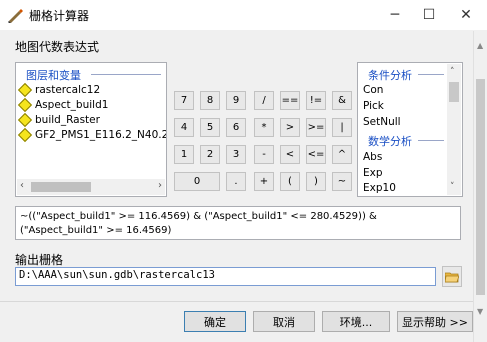  I want to click on variable-label: GF2_PMS1_E116.2_N40.2_2014(, so click(100, 135).